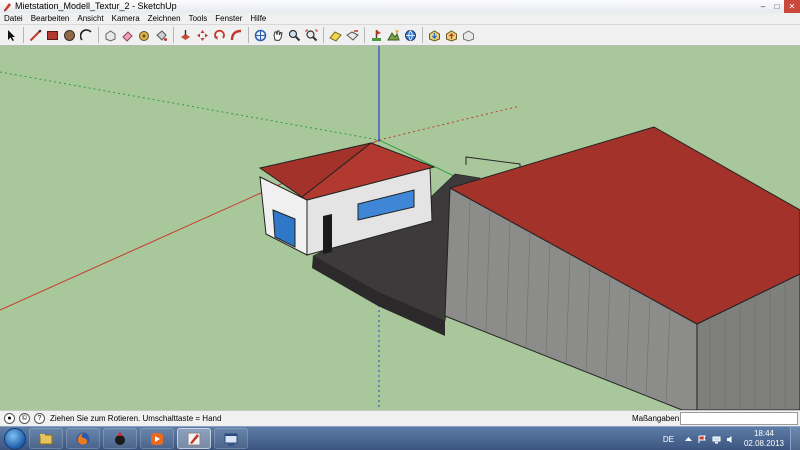 Image resolution: width=800 pixels, height=450 pixels. What do you see at coordinates (24, 418) in the screenshot?
I see `credits-icon: ©` at bounding box center [24, 418].